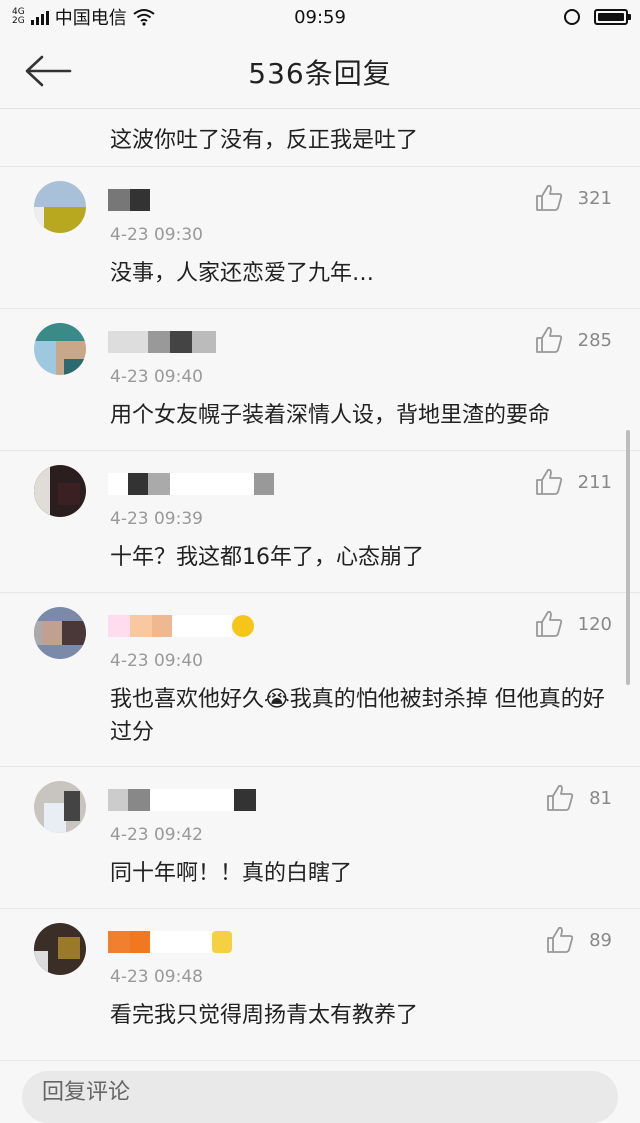 The width and height of the screenshot is (640, 1123). What do you see at coordinates (600, 940) in the screenshot?
I see `like-count: 89` at bounding box center [600, 940].